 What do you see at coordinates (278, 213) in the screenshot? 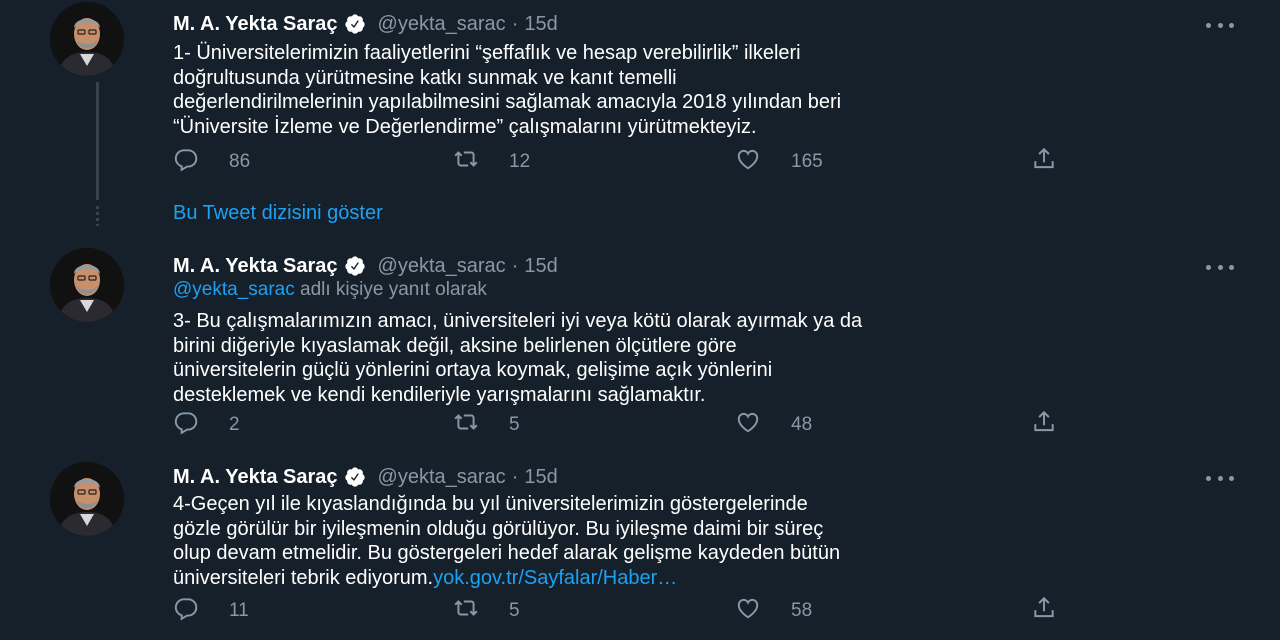
I see `show-thread-link: Bu Tweet dizisini göster` at bounding box center [278, 213].